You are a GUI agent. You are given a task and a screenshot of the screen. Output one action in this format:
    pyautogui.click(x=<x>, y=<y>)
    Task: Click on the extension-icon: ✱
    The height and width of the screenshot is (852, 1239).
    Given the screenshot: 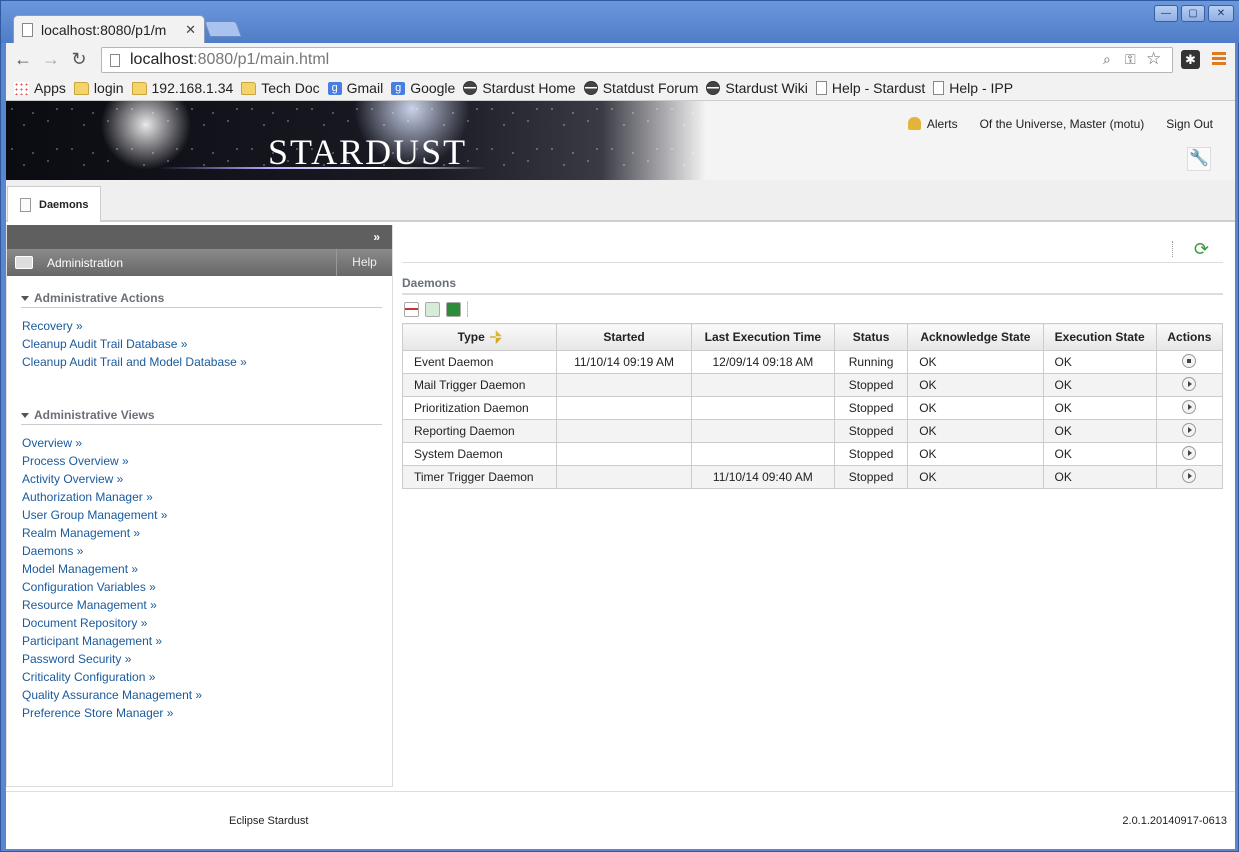 What is the action you would take?
    pyautogui.click(x=1190, y=59)
    